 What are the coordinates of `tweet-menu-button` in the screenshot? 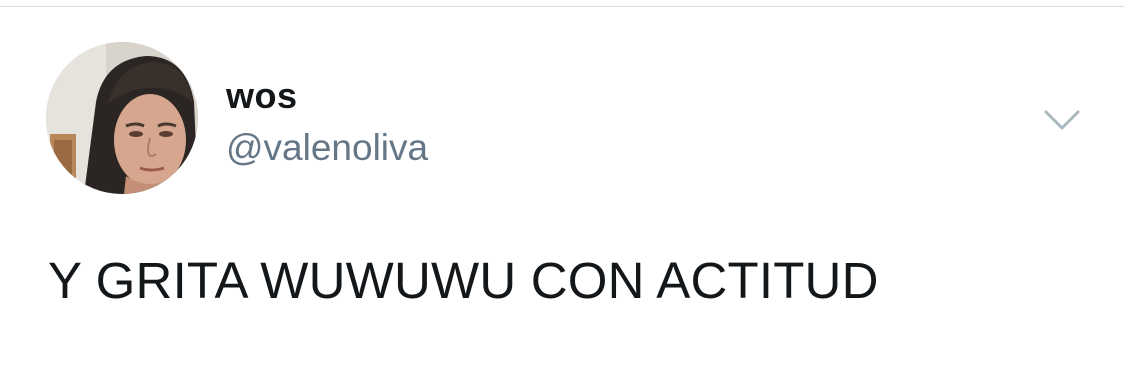 It's located at (1062, 120).